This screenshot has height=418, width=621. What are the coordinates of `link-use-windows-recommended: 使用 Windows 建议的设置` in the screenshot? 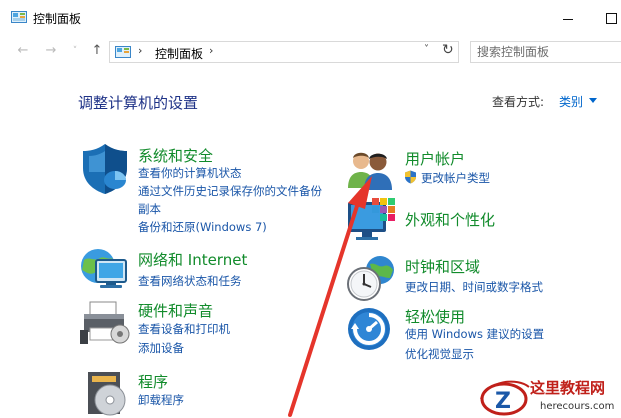 It's located at (474, 334).